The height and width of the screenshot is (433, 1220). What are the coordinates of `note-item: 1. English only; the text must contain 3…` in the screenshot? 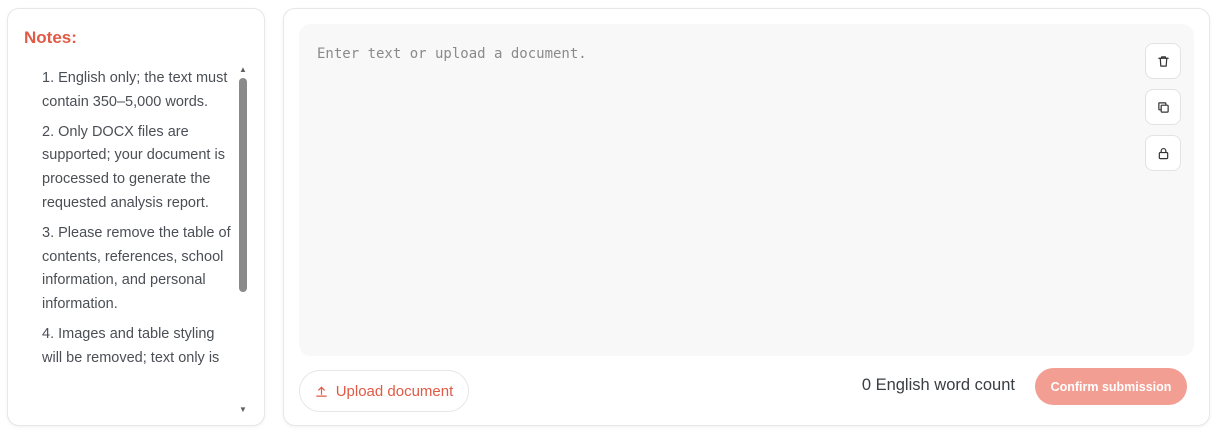 It's located at (135, 90).